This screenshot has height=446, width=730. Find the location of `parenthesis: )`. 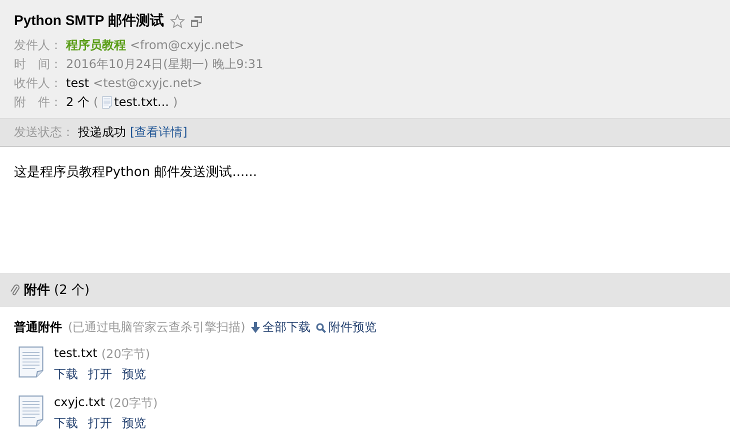

parenthesis: ) is located at coordinates (175, 102).